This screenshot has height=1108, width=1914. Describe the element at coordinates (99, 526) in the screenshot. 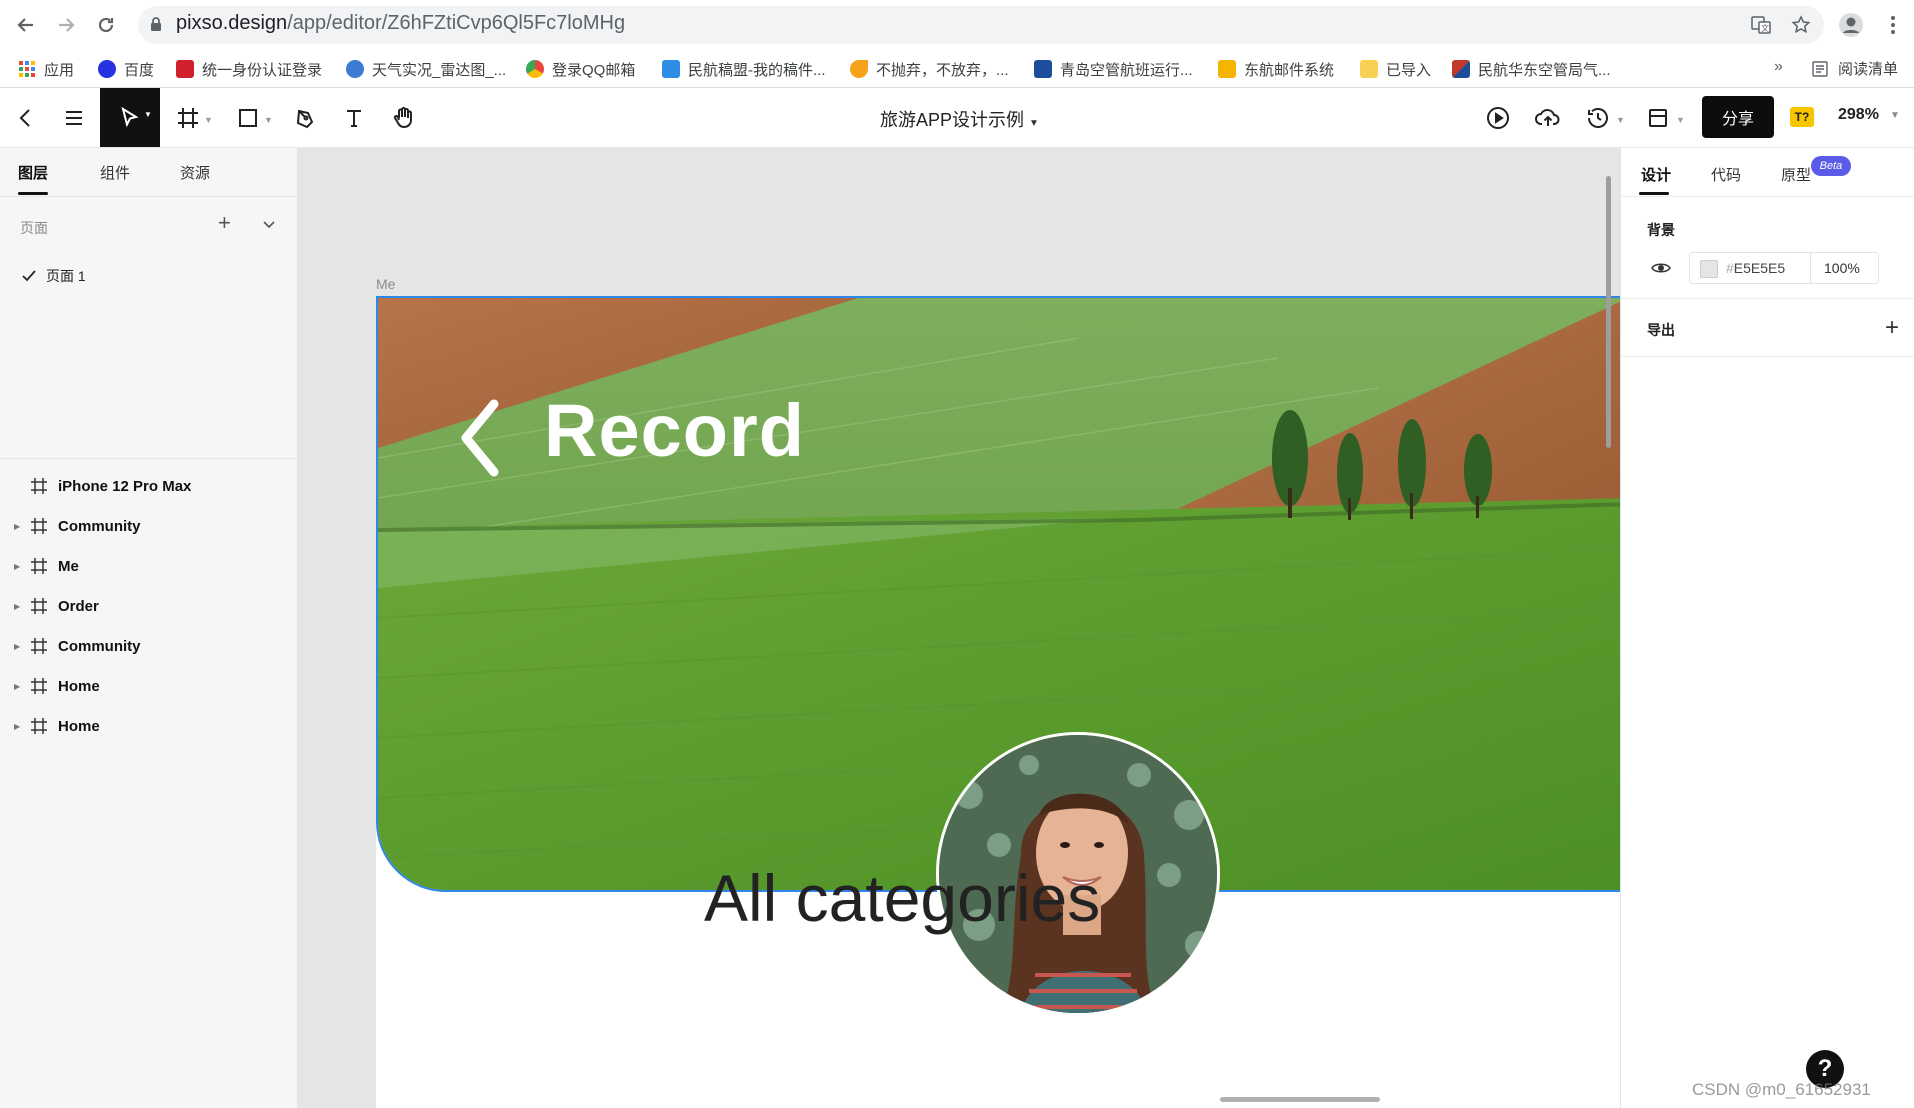

I see `layer-name: Community` at that location.